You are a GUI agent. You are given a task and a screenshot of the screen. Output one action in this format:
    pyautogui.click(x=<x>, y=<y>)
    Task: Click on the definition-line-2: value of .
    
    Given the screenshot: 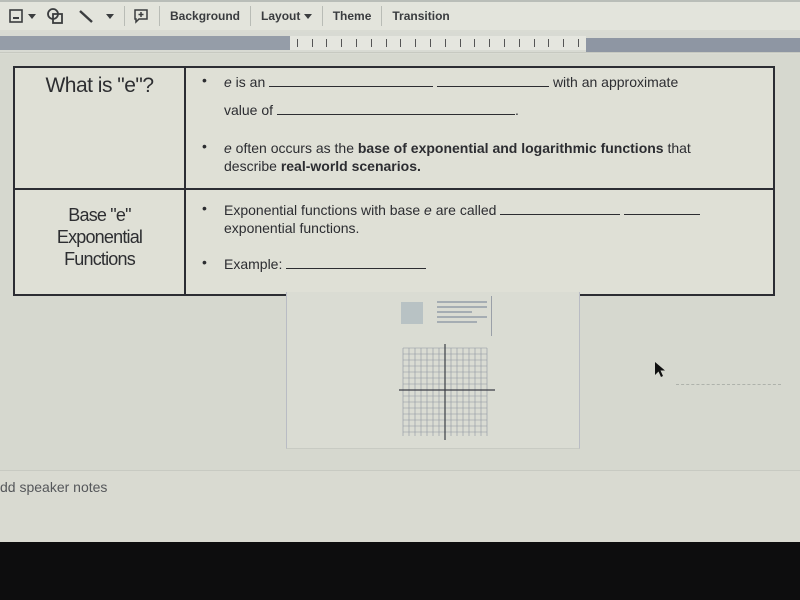 What is the action you would take?
    pyautogui.click(x=371, y=110)
    